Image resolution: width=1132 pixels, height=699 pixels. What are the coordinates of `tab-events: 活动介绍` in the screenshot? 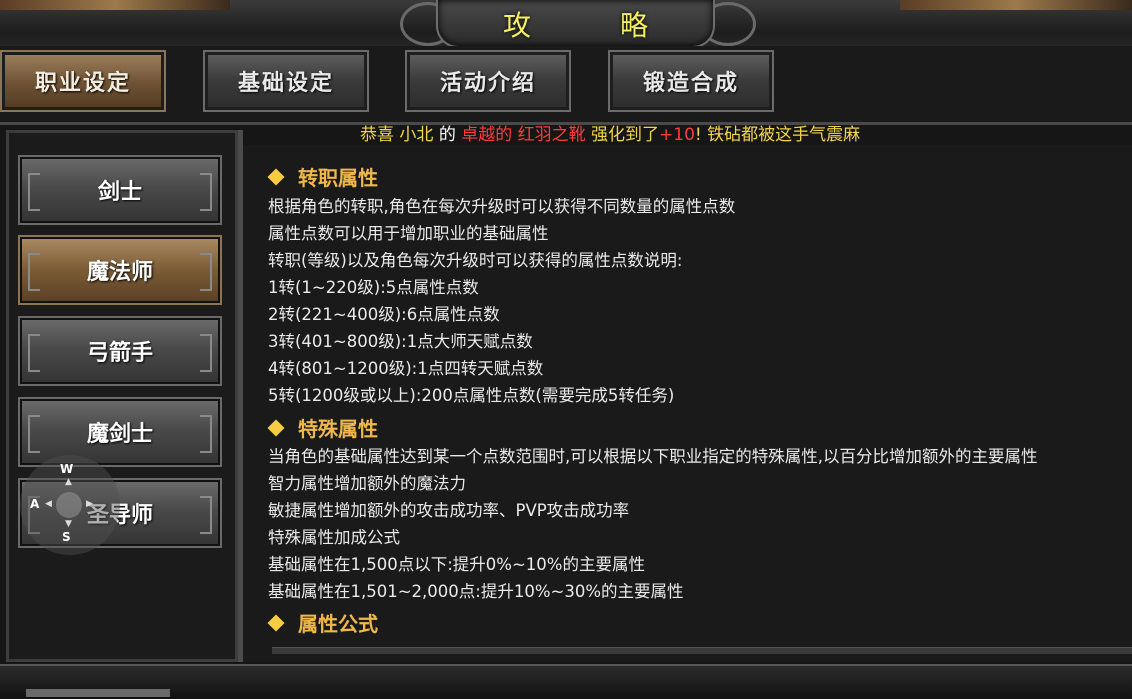 It's located at (488, 81).